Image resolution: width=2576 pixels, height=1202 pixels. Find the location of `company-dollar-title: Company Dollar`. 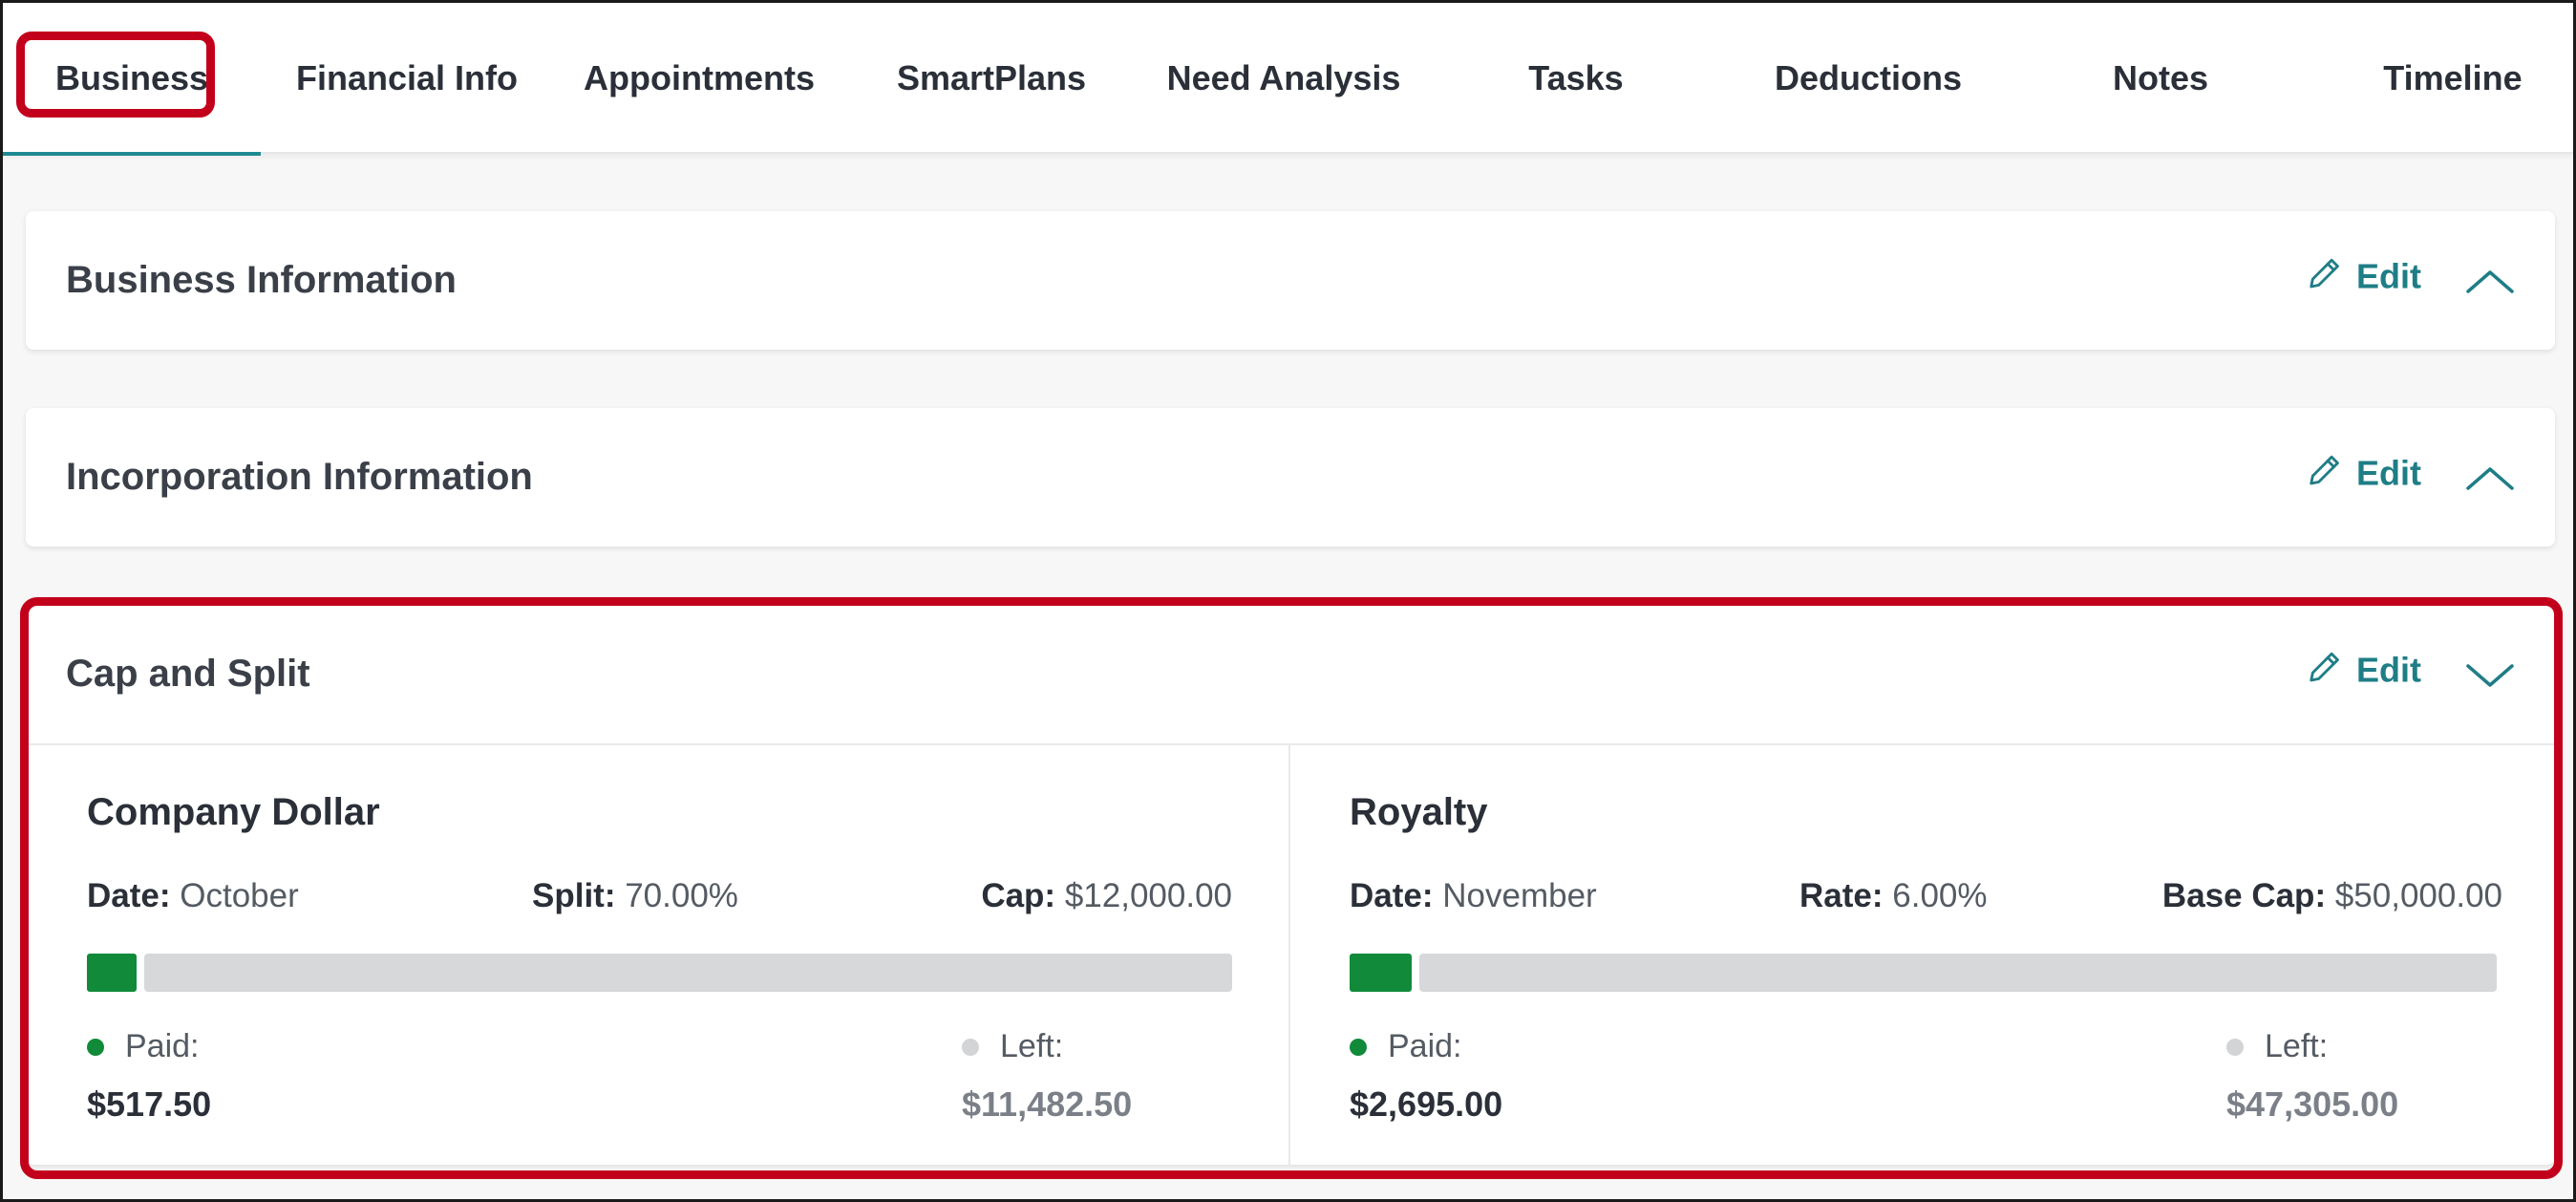

company-dollar-title: Company Dollar is located at coordinates (233, 812).